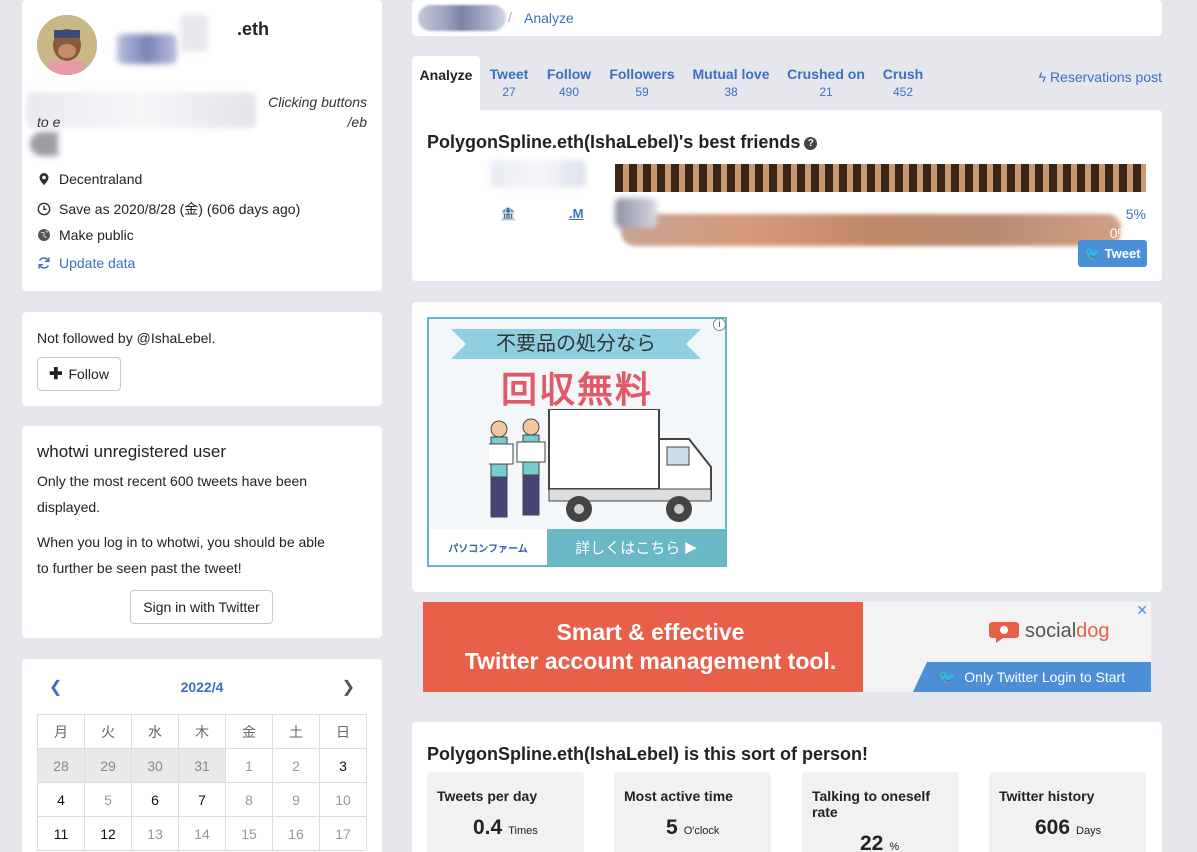  What do you see at coordinates (903, 83) in the screenshot?
I see `tab-crush: Crush 452` at bounding box center [903, 83].